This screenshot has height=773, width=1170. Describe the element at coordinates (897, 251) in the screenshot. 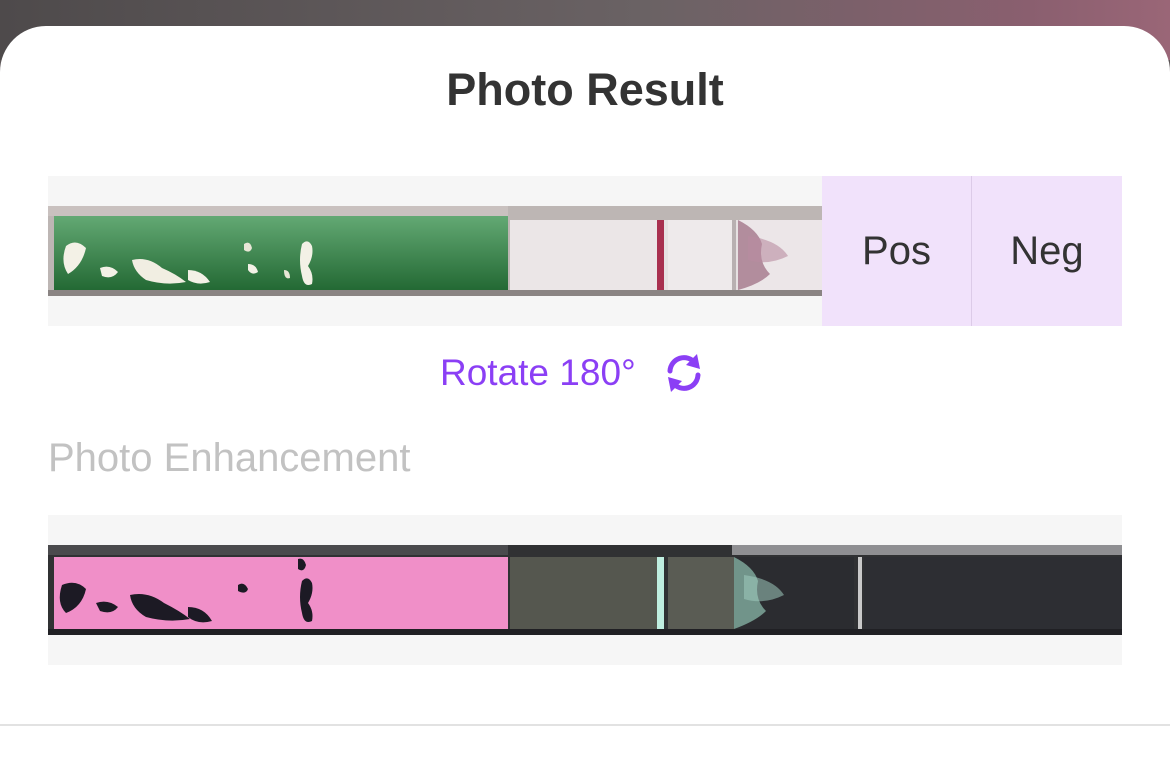

I see `positive-button: Pos` at that location.